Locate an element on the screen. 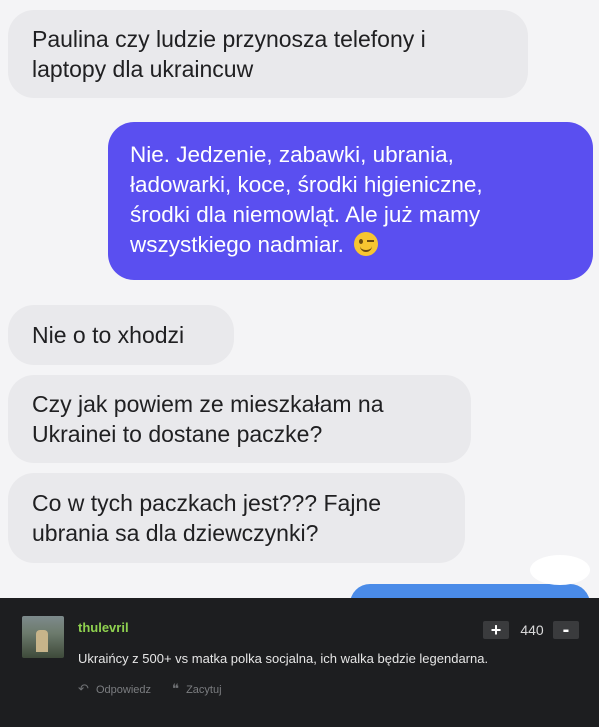  message-4-line-1: Czy jak powiem ze mieszkałam na is located at coordinates (208, 404).